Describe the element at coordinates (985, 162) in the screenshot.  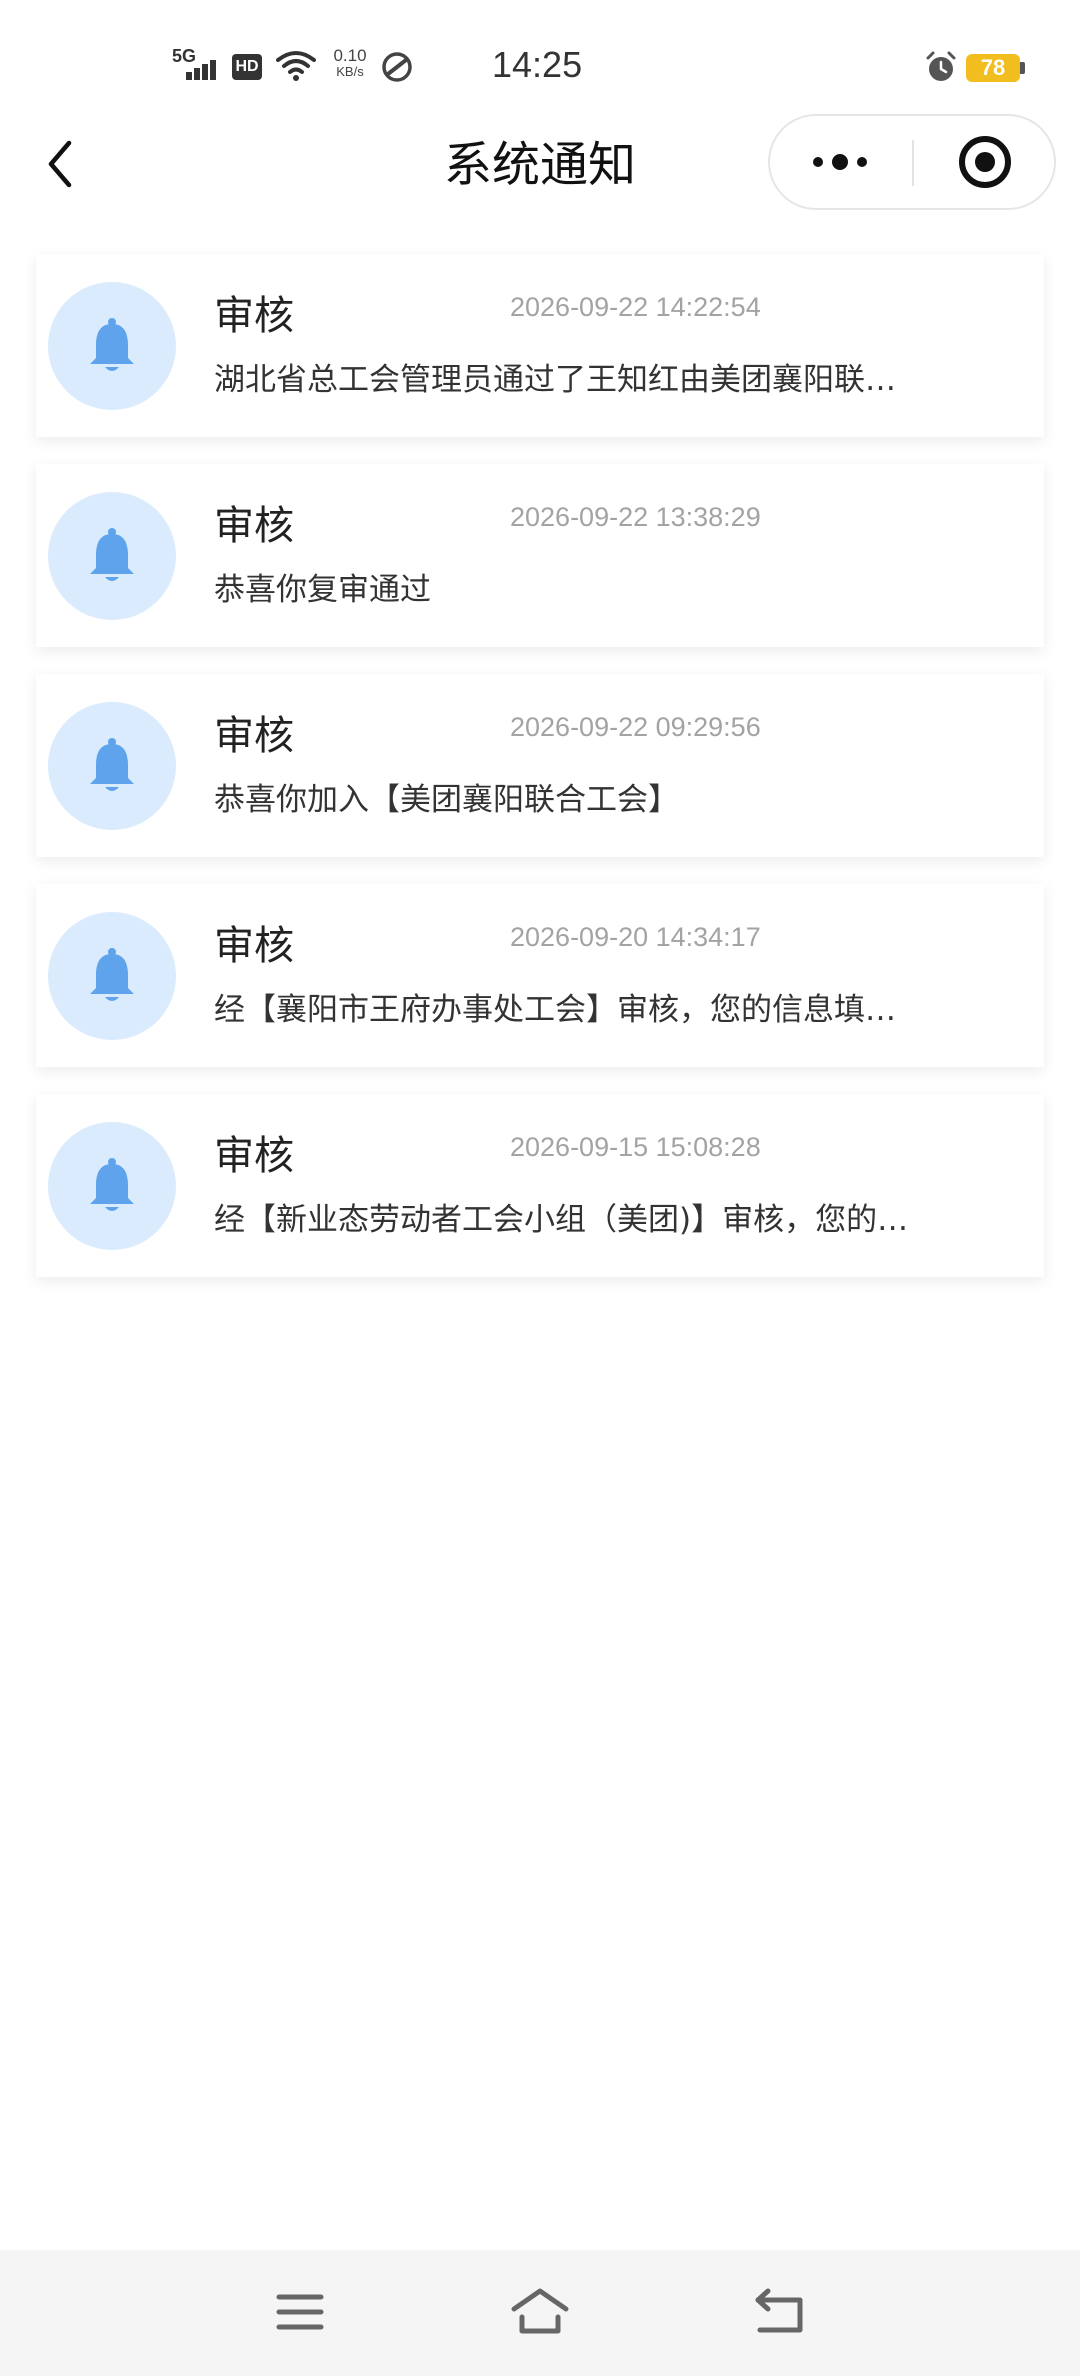
I see `target-close-icon` at that location.